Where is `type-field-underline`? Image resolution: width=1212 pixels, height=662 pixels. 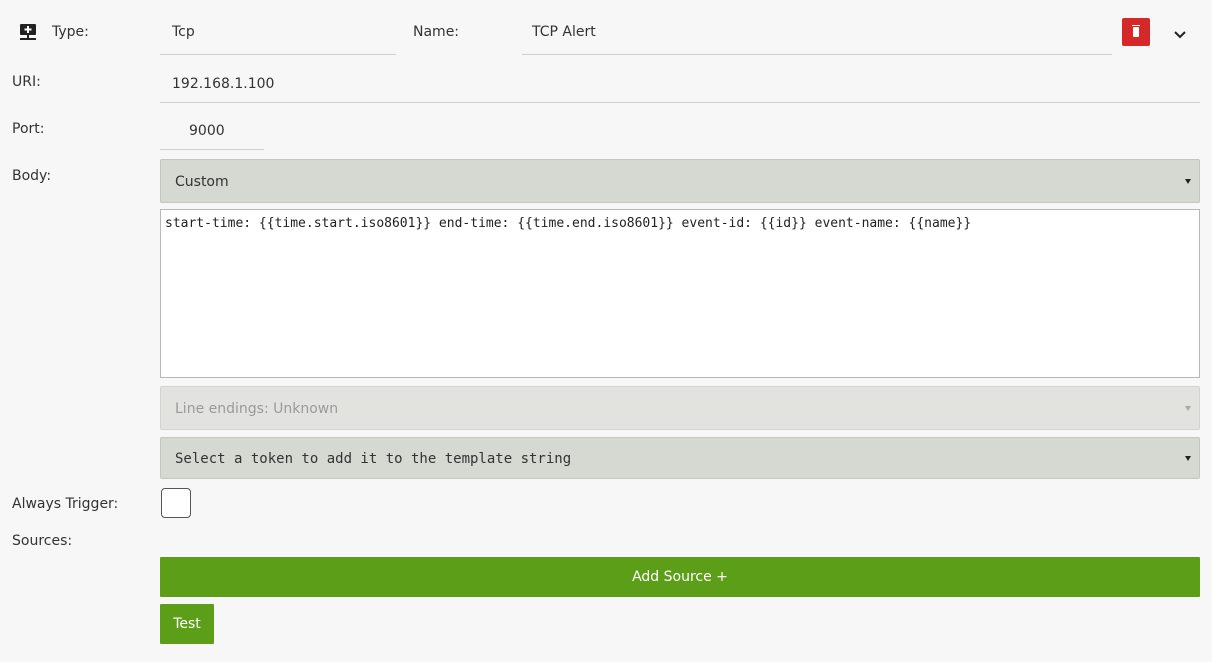 type-field-underline is located at coordinates (278, 54).